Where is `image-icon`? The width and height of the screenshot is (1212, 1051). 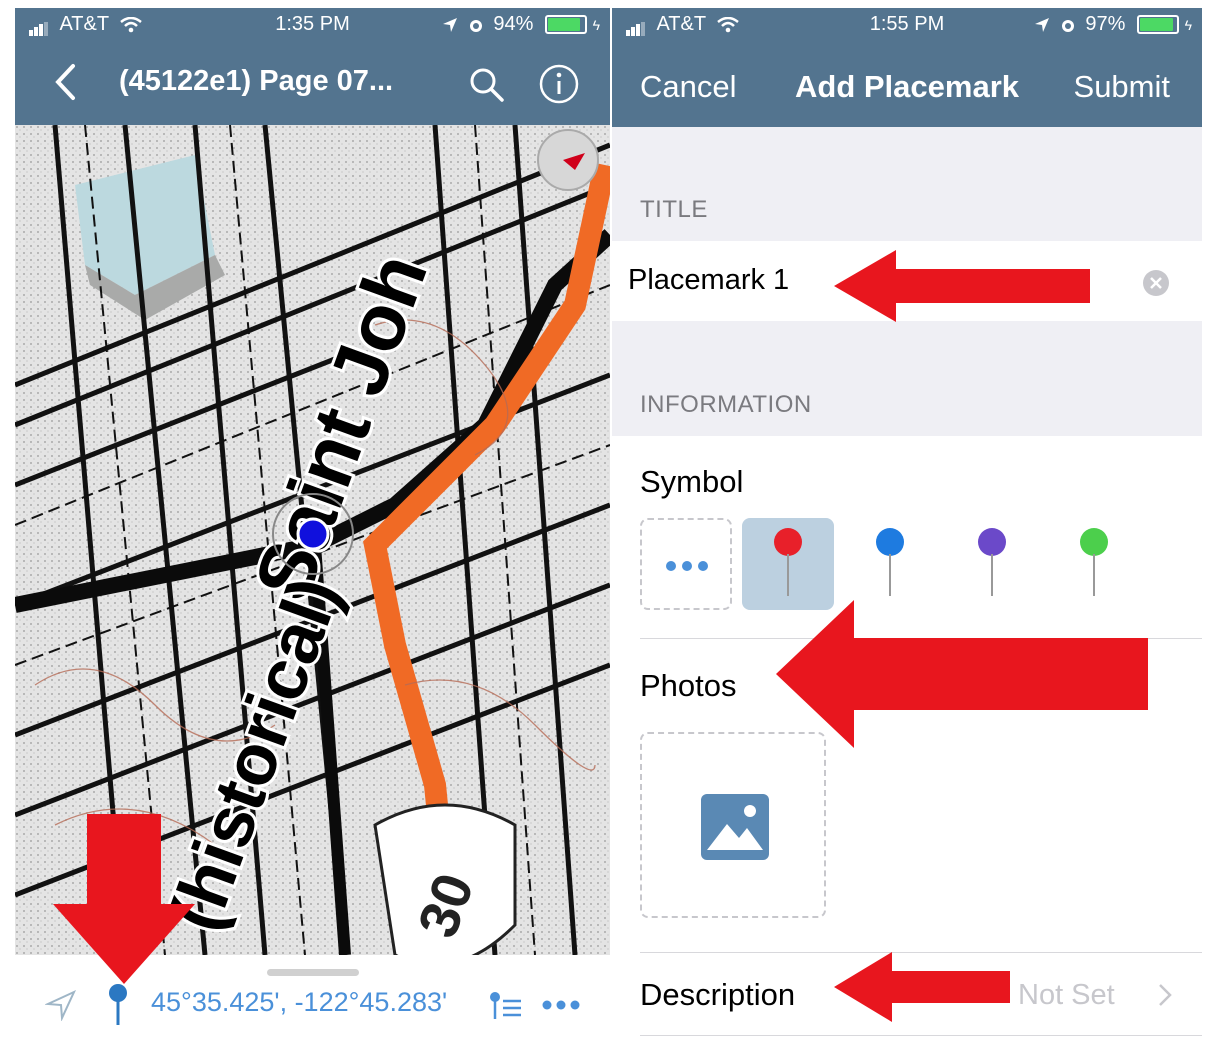
image-icon is located at coordinates (735, 827).